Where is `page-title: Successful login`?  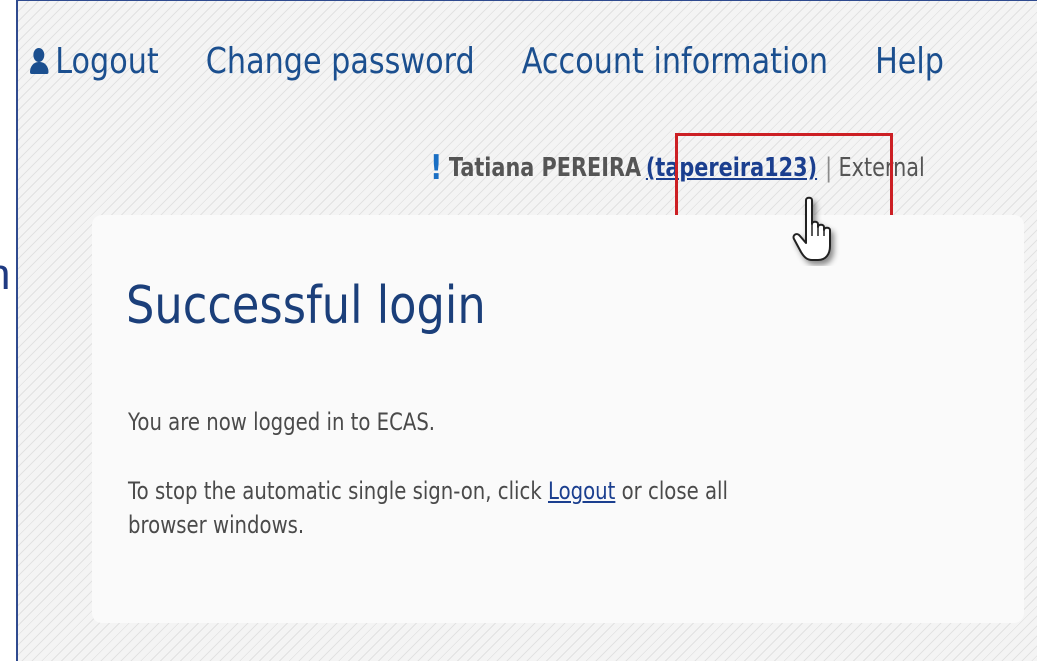 page-title: Successful login is located at coordinates (306, 306).